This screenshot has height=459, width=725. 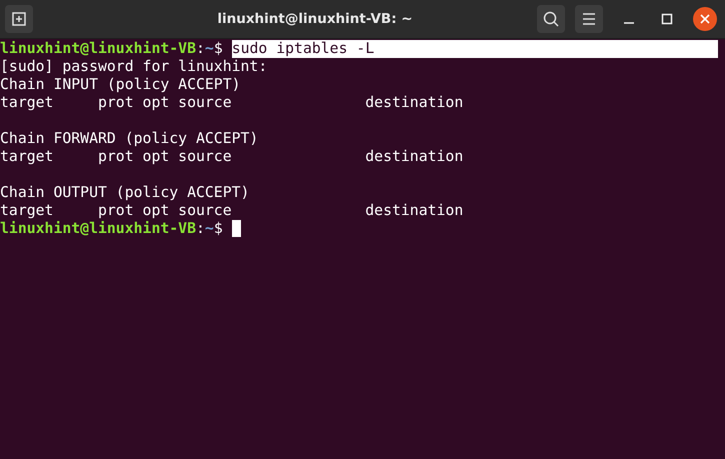 What do you see at coordinates (134, 67) in the screenshot?
I see `output-line: [sudo] password for linuxhint:` at bounding box center [134, 67].